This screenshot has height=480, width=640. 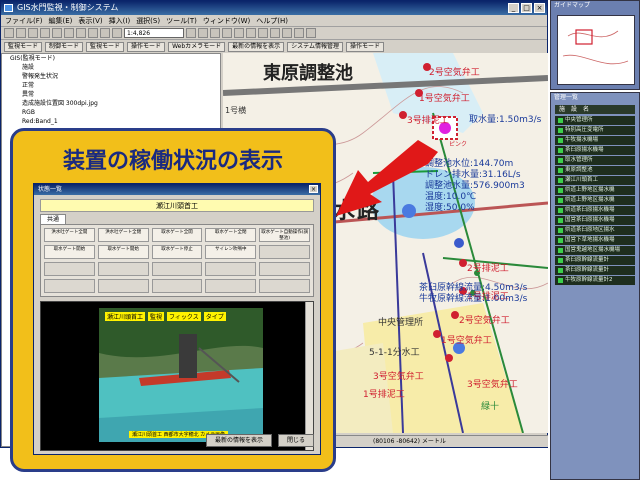 What do you see at coordinates (226, 20) in the screenshot?
I see `menu-window: ウィンドウ(W)` at bounding box center [226, 20].